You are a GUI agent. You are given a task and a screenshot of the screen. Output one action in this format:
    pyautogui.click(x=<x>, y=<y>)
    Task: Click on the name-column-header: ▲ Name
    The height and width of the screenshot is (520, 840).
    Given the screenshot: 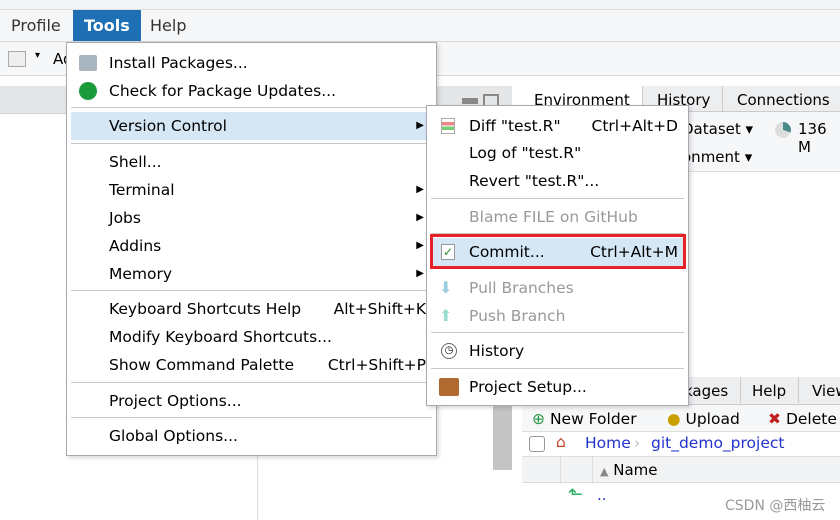 What is the action you would take?
    pyautogui.click(x=629, y=470)
    